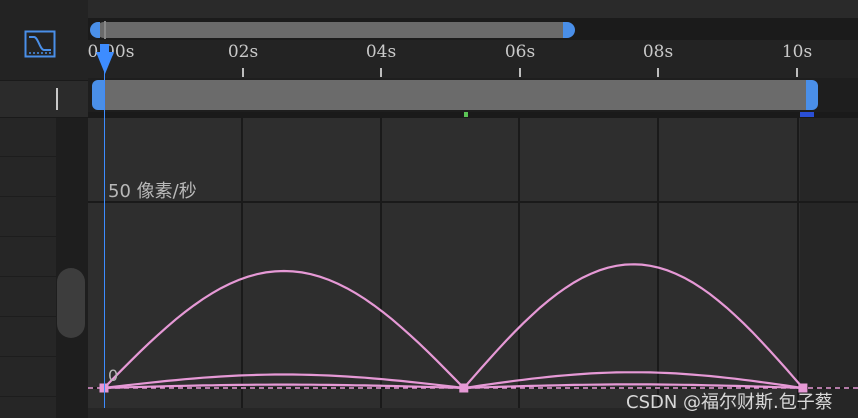 The image size is (858, 418). Describe the element at coordinates (658, 52) in the screenshot. I see `ruler-tick-label: 08s` at that location.